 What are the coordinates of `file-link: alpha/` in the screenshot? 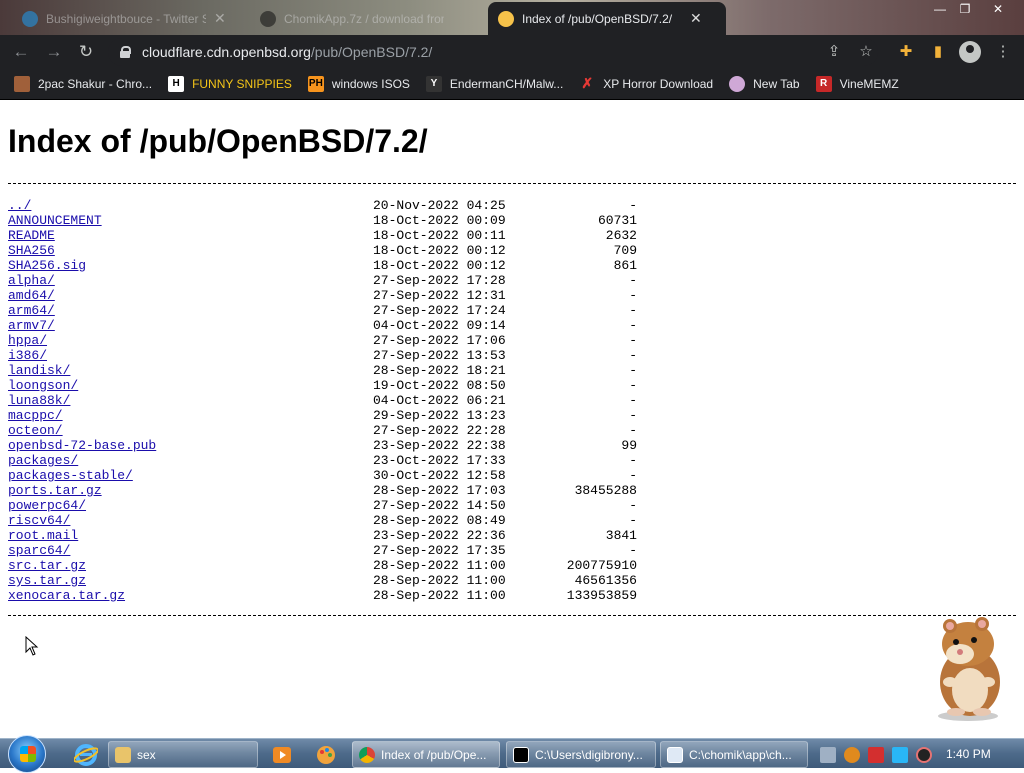 It's located at (31, 280).